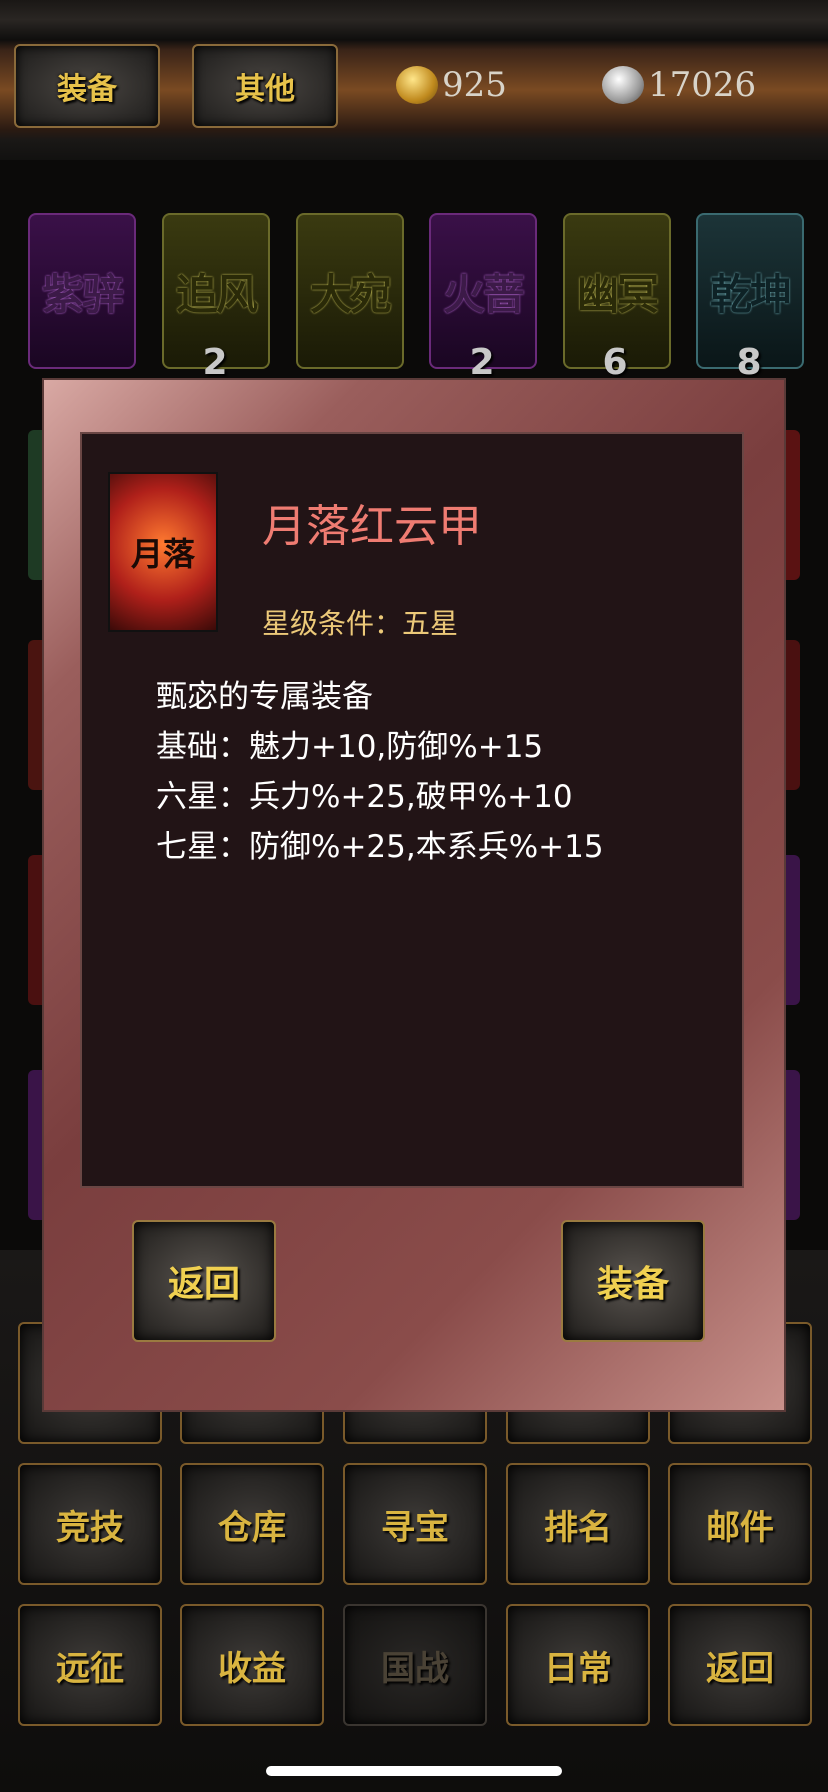 The image size is (828, 1792). What do you see at coordinates (623, 85) in the screenshot?
I see `silver-ingot-icon` at bounding box center [623, 85].